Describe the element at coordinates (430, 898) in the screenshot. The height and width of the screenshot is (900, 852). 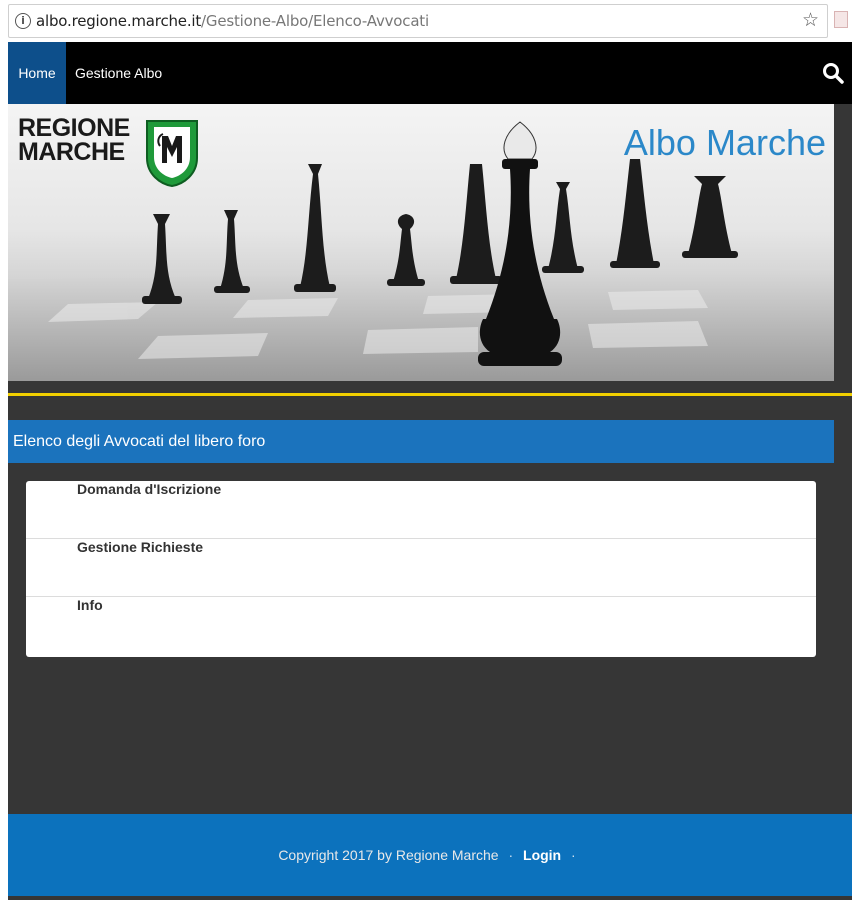
I see `bottom-strip` at that location.